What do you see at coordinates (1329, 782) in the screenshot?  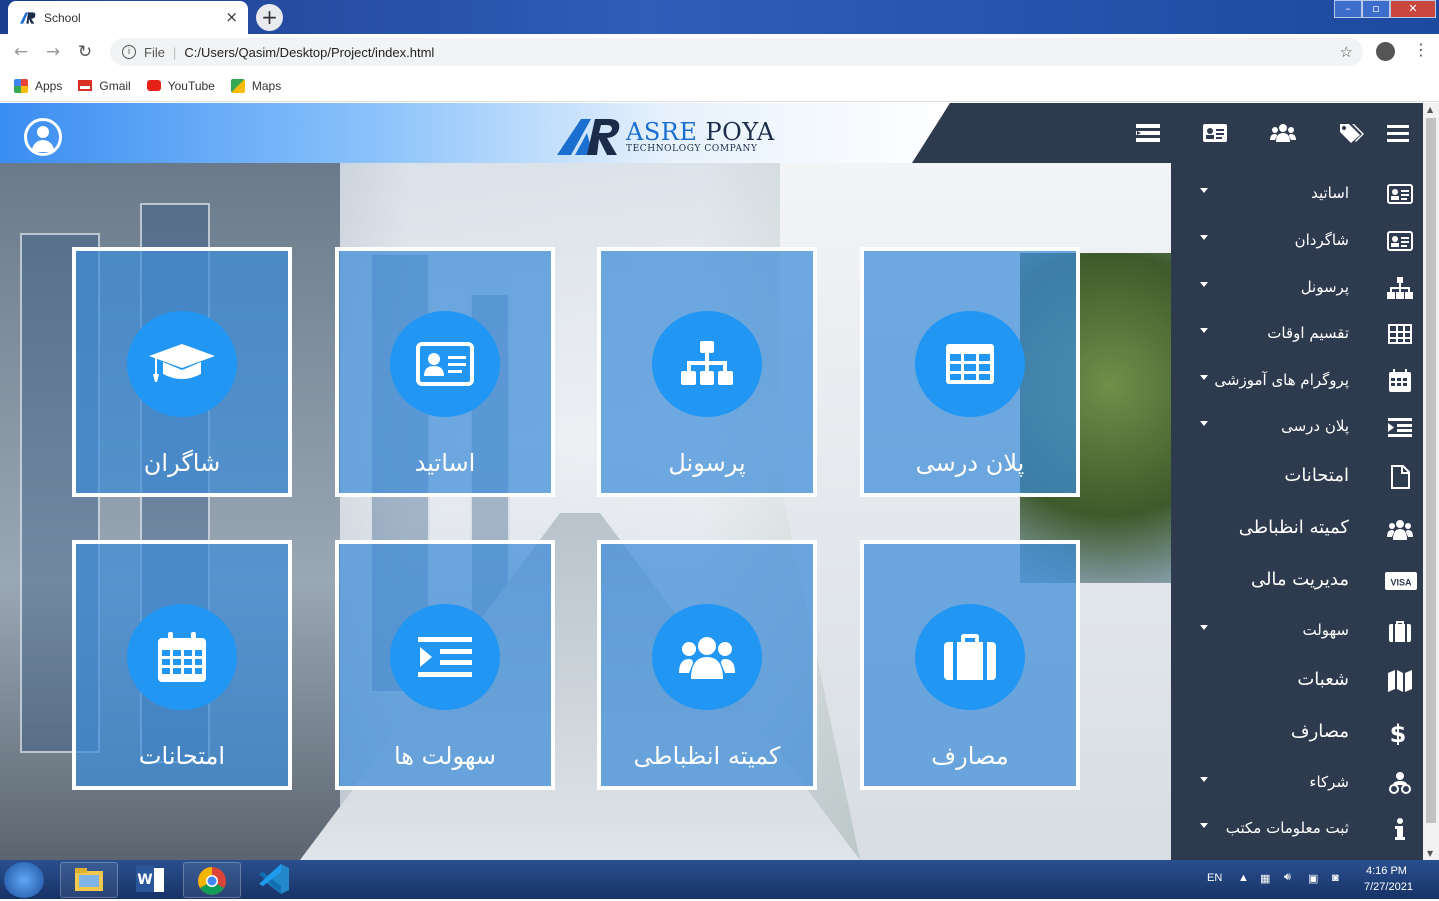 I see `sidebar-item-label: شرکاء` at bounding box center [1329, 782].